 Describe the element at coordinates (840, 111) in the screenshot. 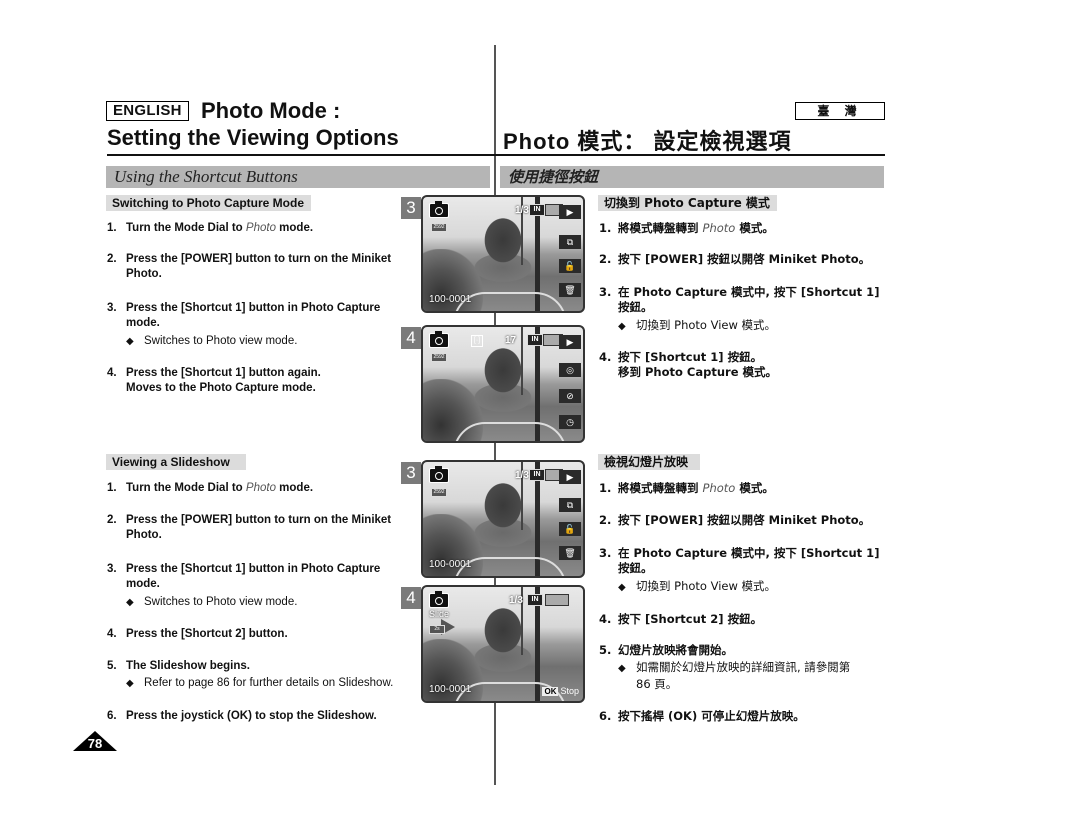

I see `region-badge: 臺 灣` at that location.